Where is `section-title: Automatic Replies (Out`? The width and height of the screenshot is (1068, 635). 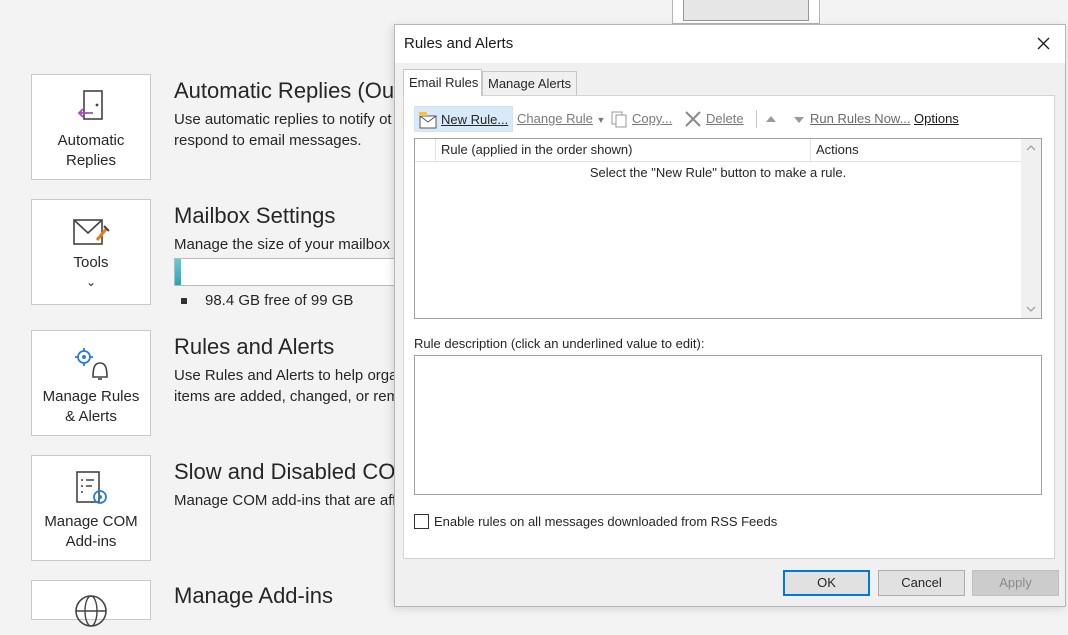 section-title: Automatic Replies (Out is located at coordinates (287, 90).